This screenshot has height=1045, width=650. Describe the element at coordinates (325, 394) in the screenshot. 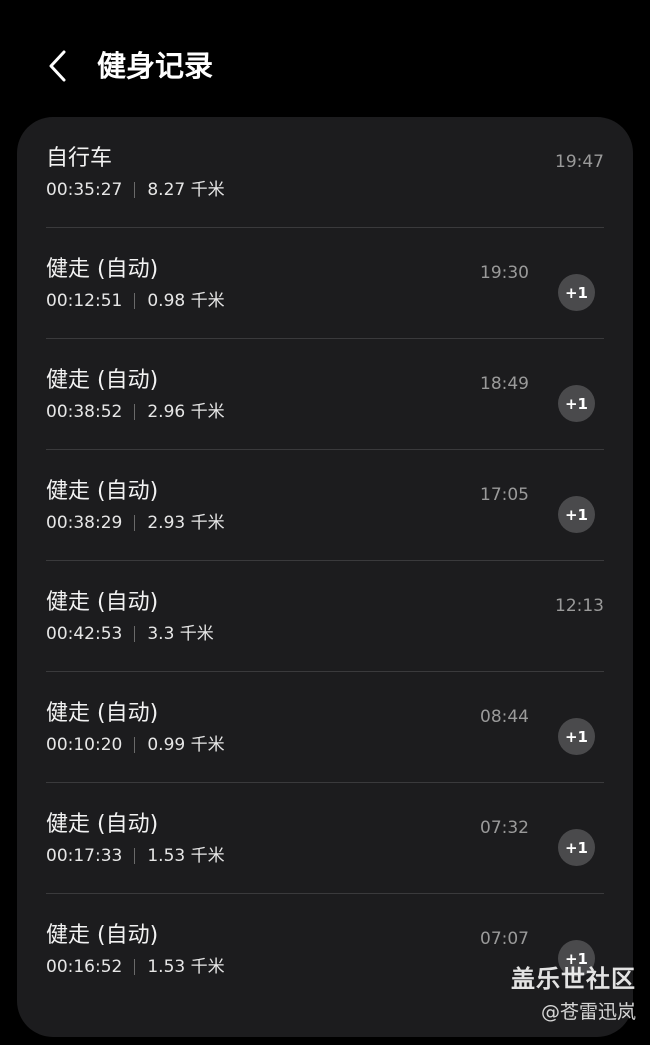

I see `record-row: 健走 (自动) 00:38:52 2.96 千米 18:49 +1` at that location.